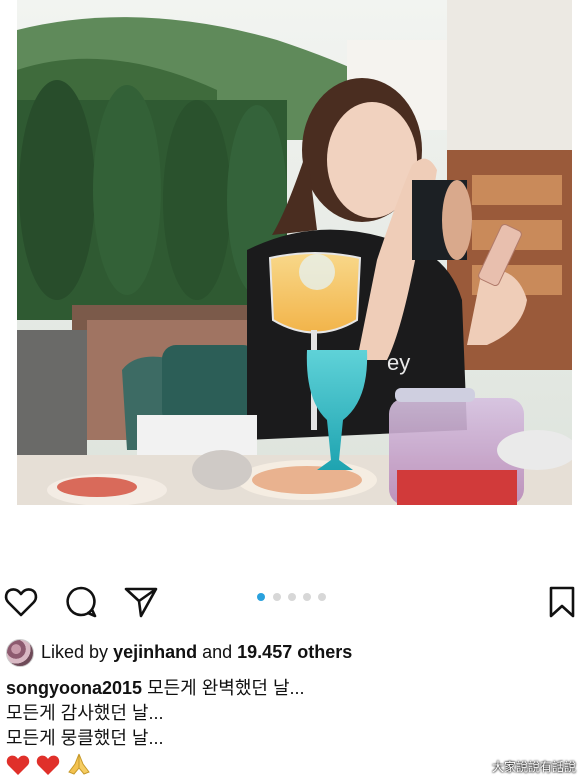  What do you see at coordinates (291, 602) in the screenshot?
I see `action-bar` at bounding box center [291, 602].